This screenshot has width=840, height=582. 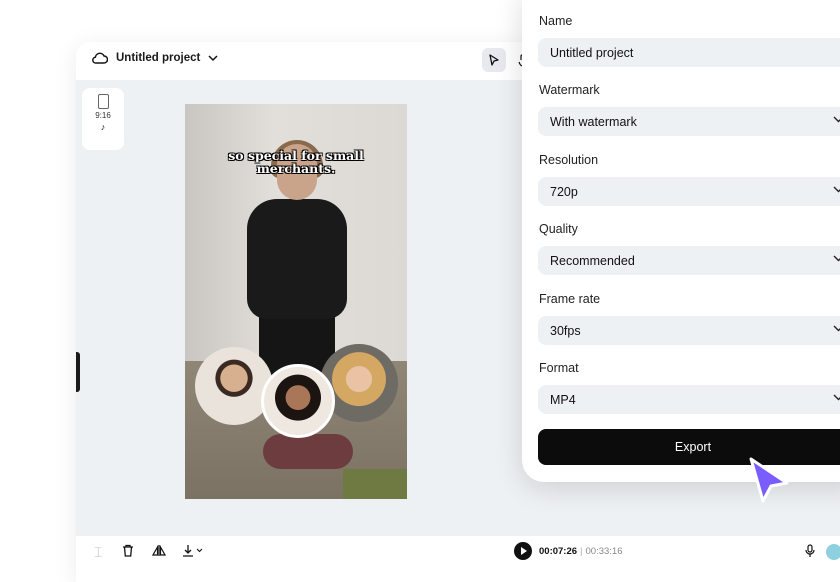 What do you see at coordinates (592, 260) in the screenshot?
I see `quality-value: Recommended` at bounding box center [592, 260].